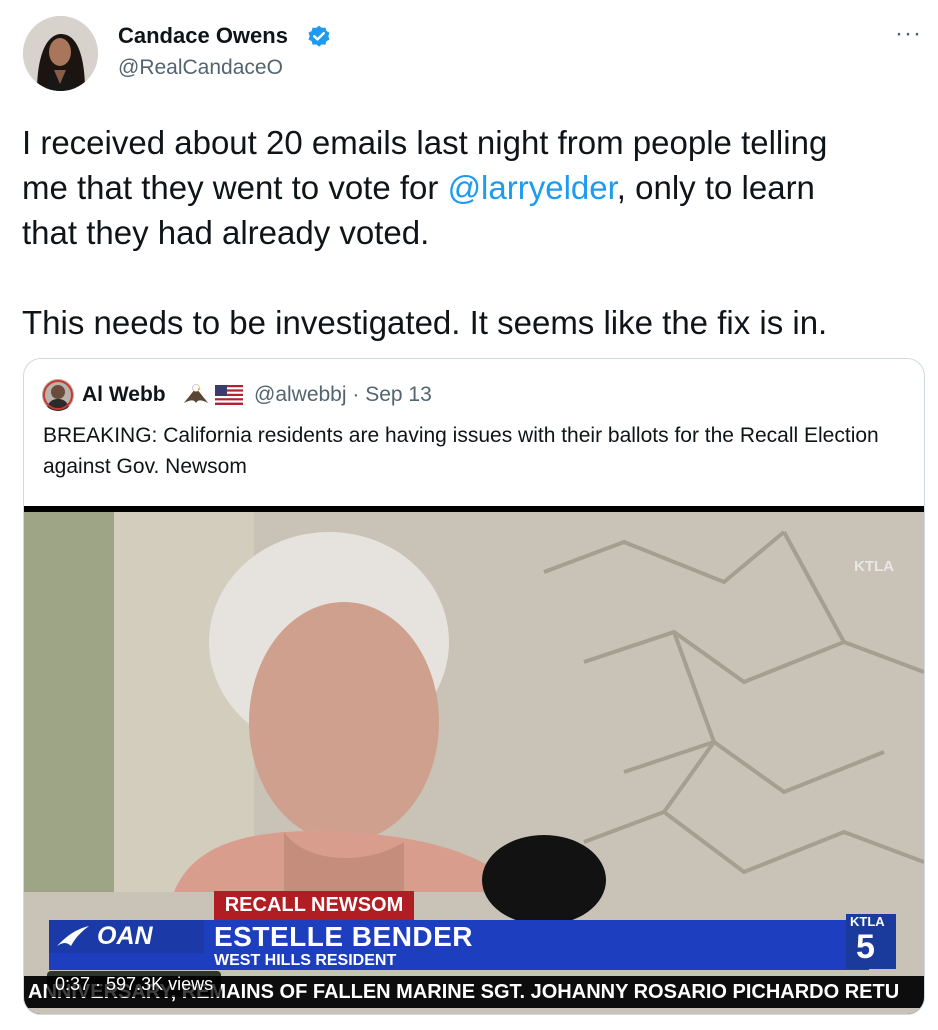  Describe the element at coordinates (344, 936) in the screenshot. I see `guest-name: ESTELLE BENDER` at that location.